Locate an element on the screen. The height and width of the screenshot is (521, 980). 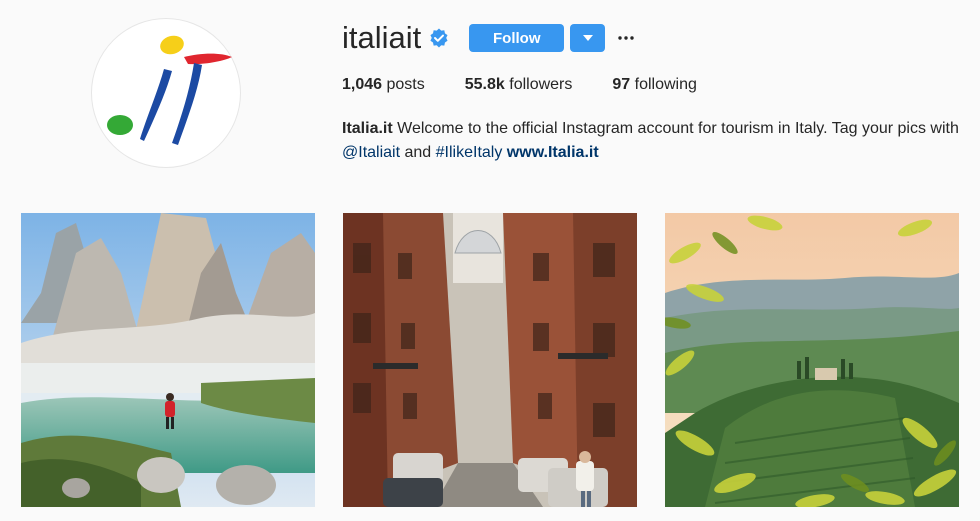
profile-stats: 1,046 posts 55.8k followers 97 following is located at coordinates (539, 85).